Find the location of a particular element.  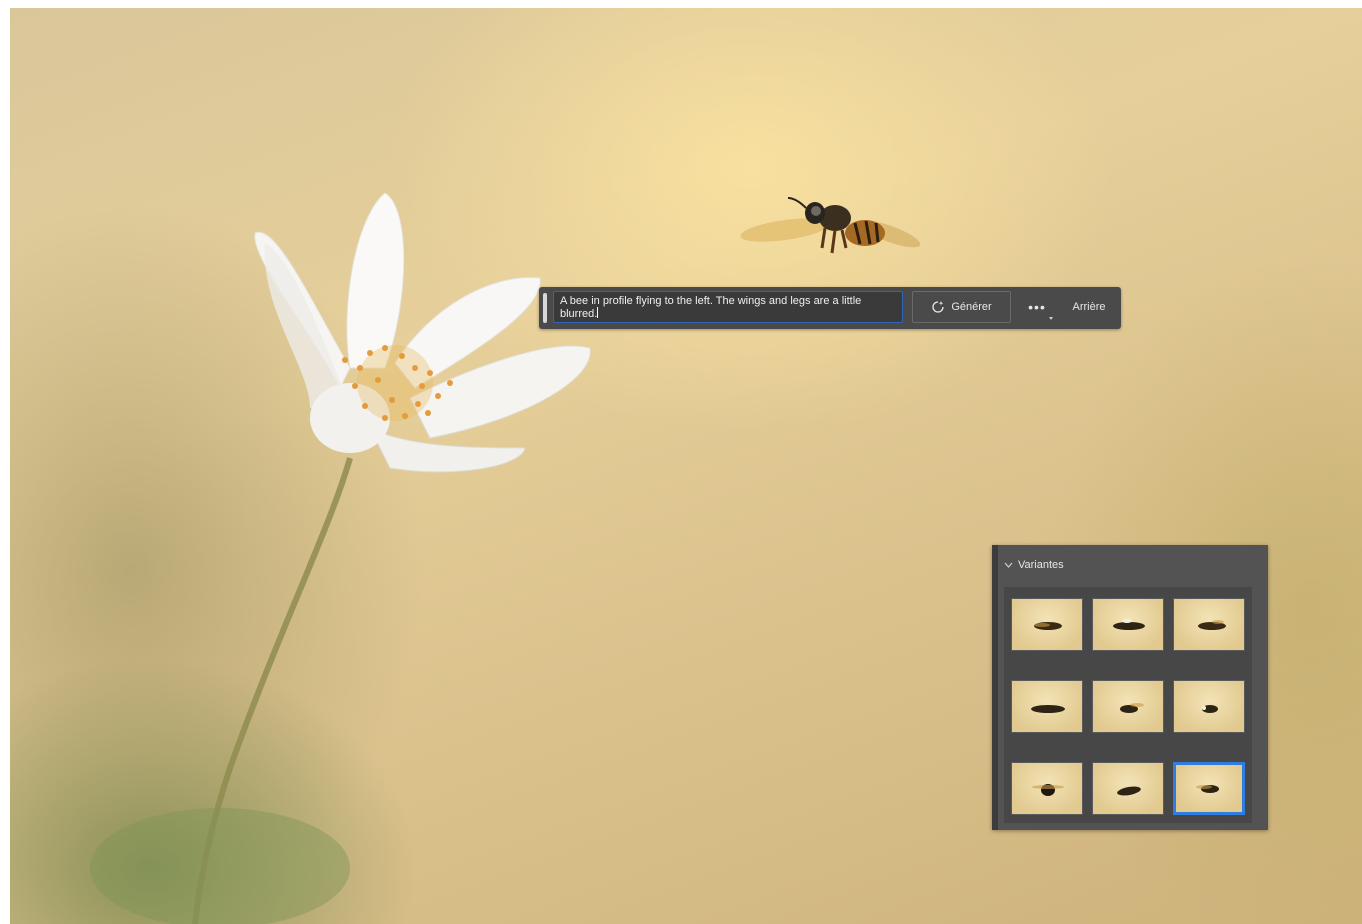

foliage is located at coordinates (220, 866).